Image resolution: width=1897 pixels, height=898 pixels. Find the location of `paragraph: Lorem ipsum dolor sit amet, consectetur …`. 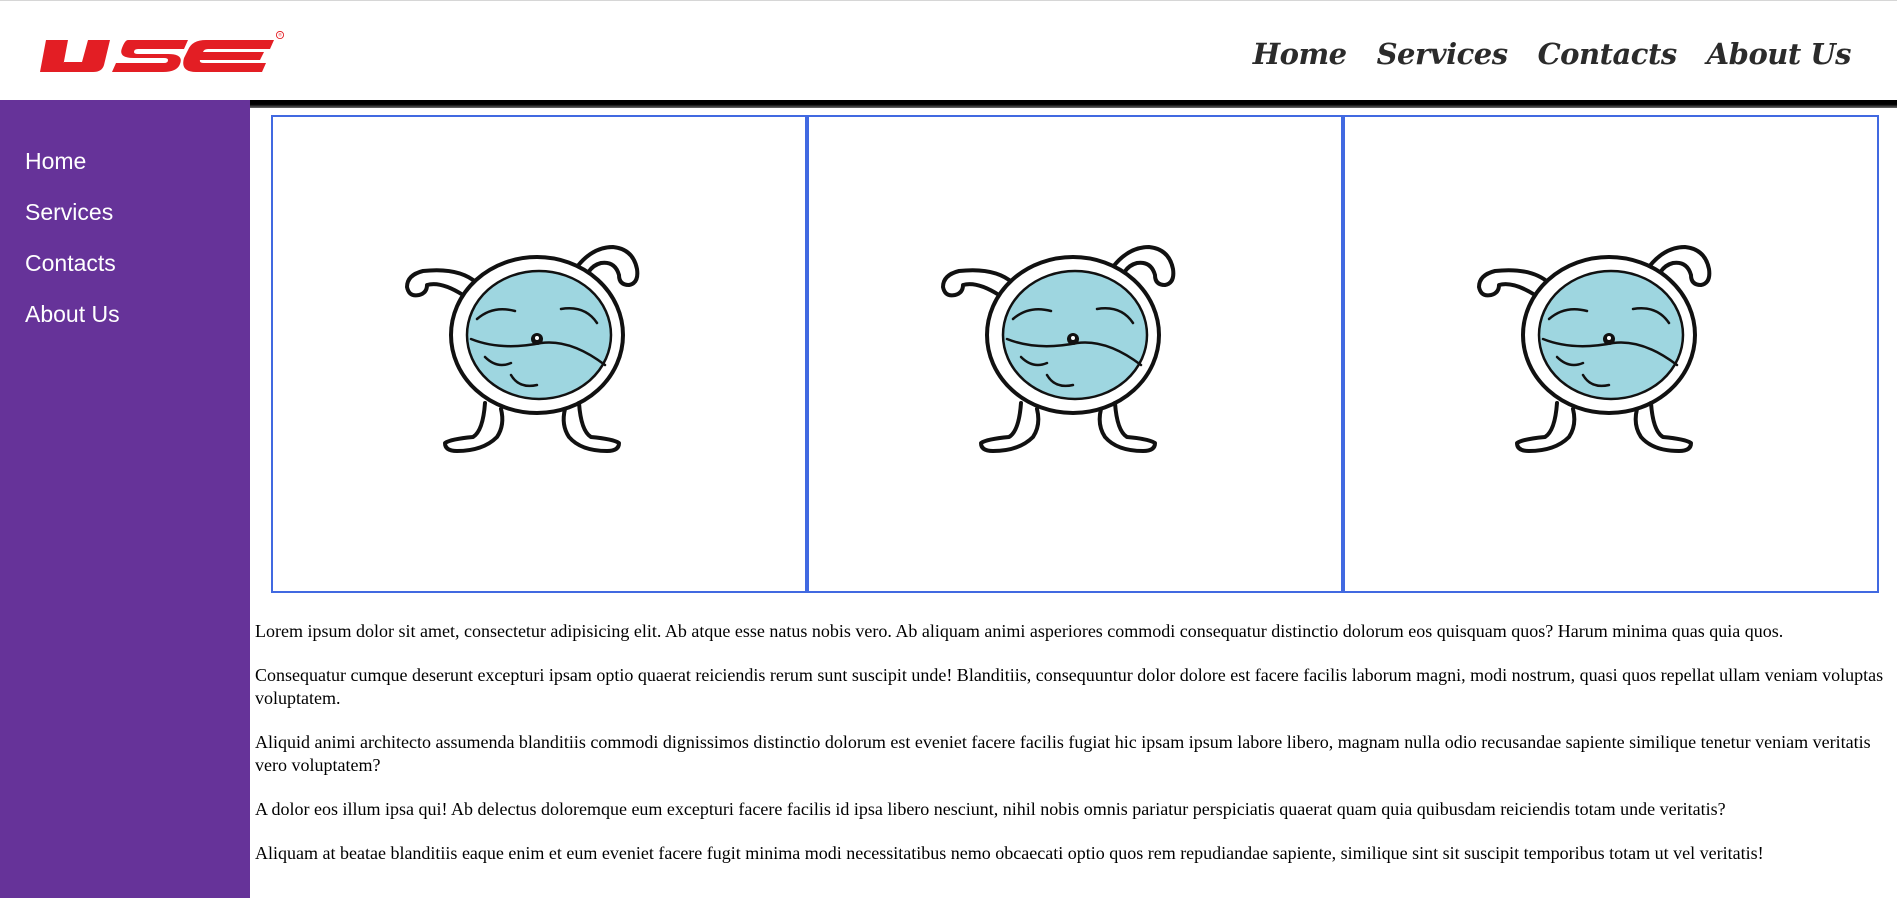

paragraph: Lorem ipsum dolor sit amet, consectetur … is located at coordinates (1019, 631).